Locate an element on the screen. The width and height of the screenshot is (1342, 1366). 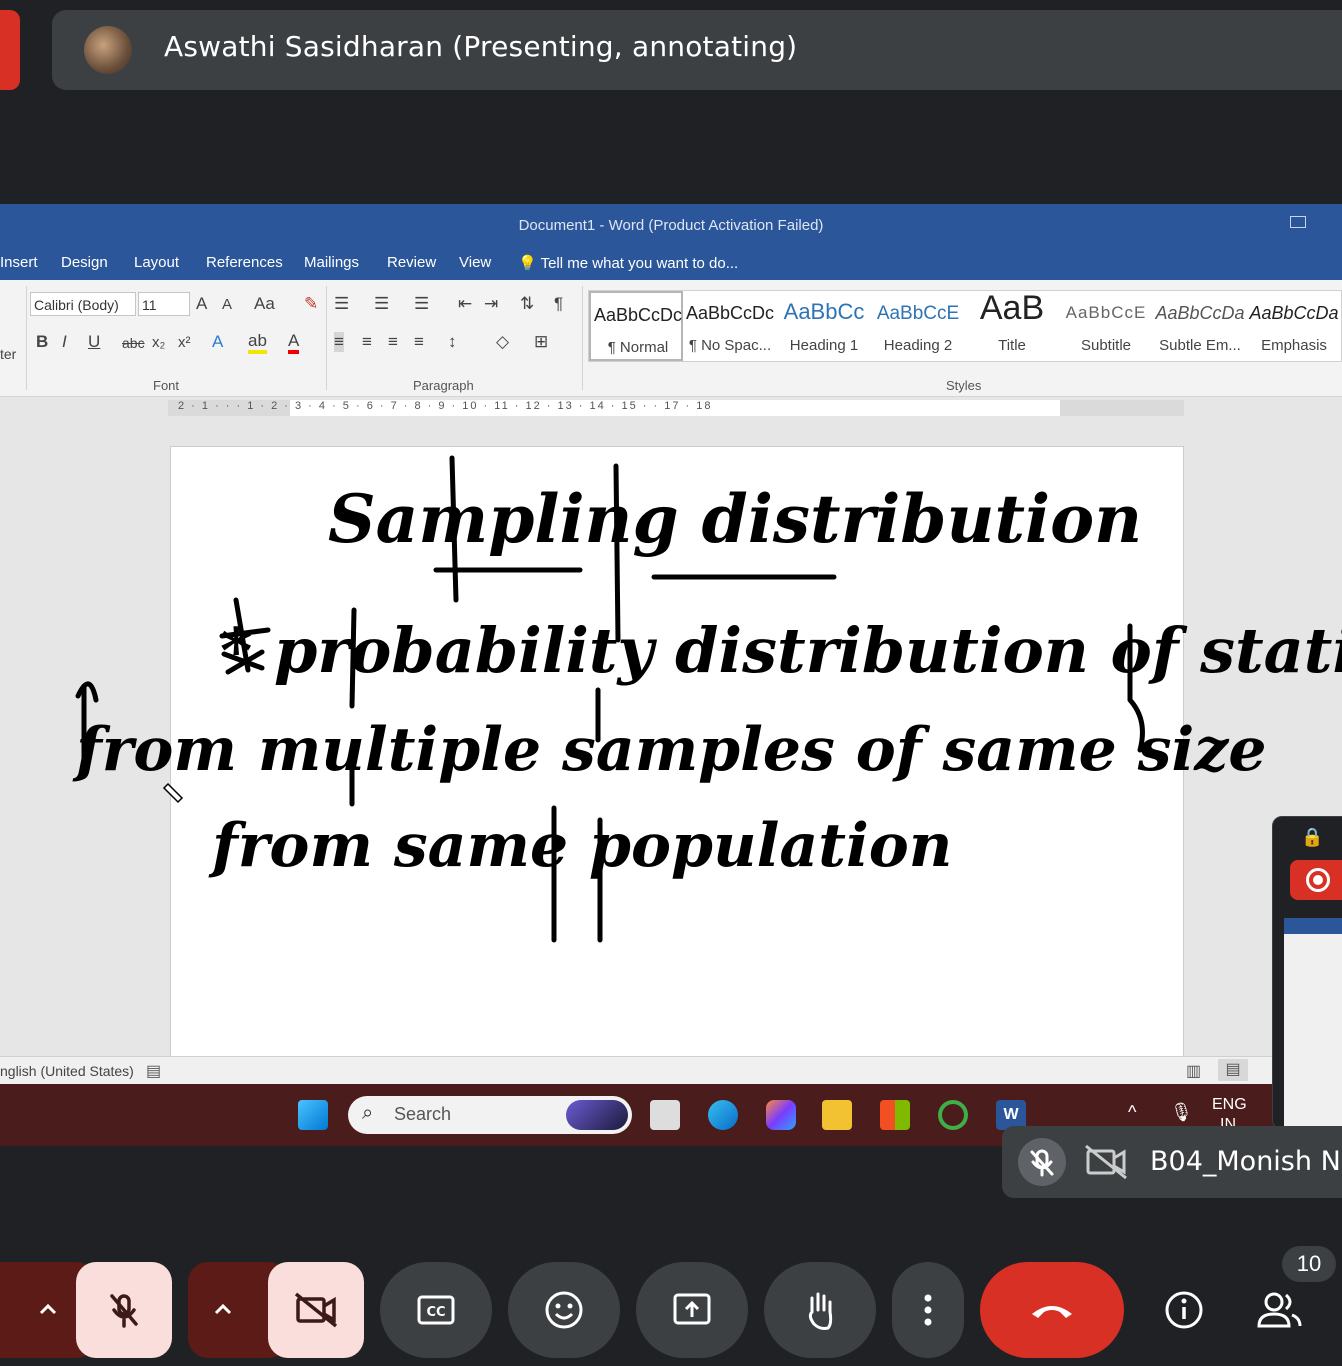
recording-button is located at coordinates (1316, 880).